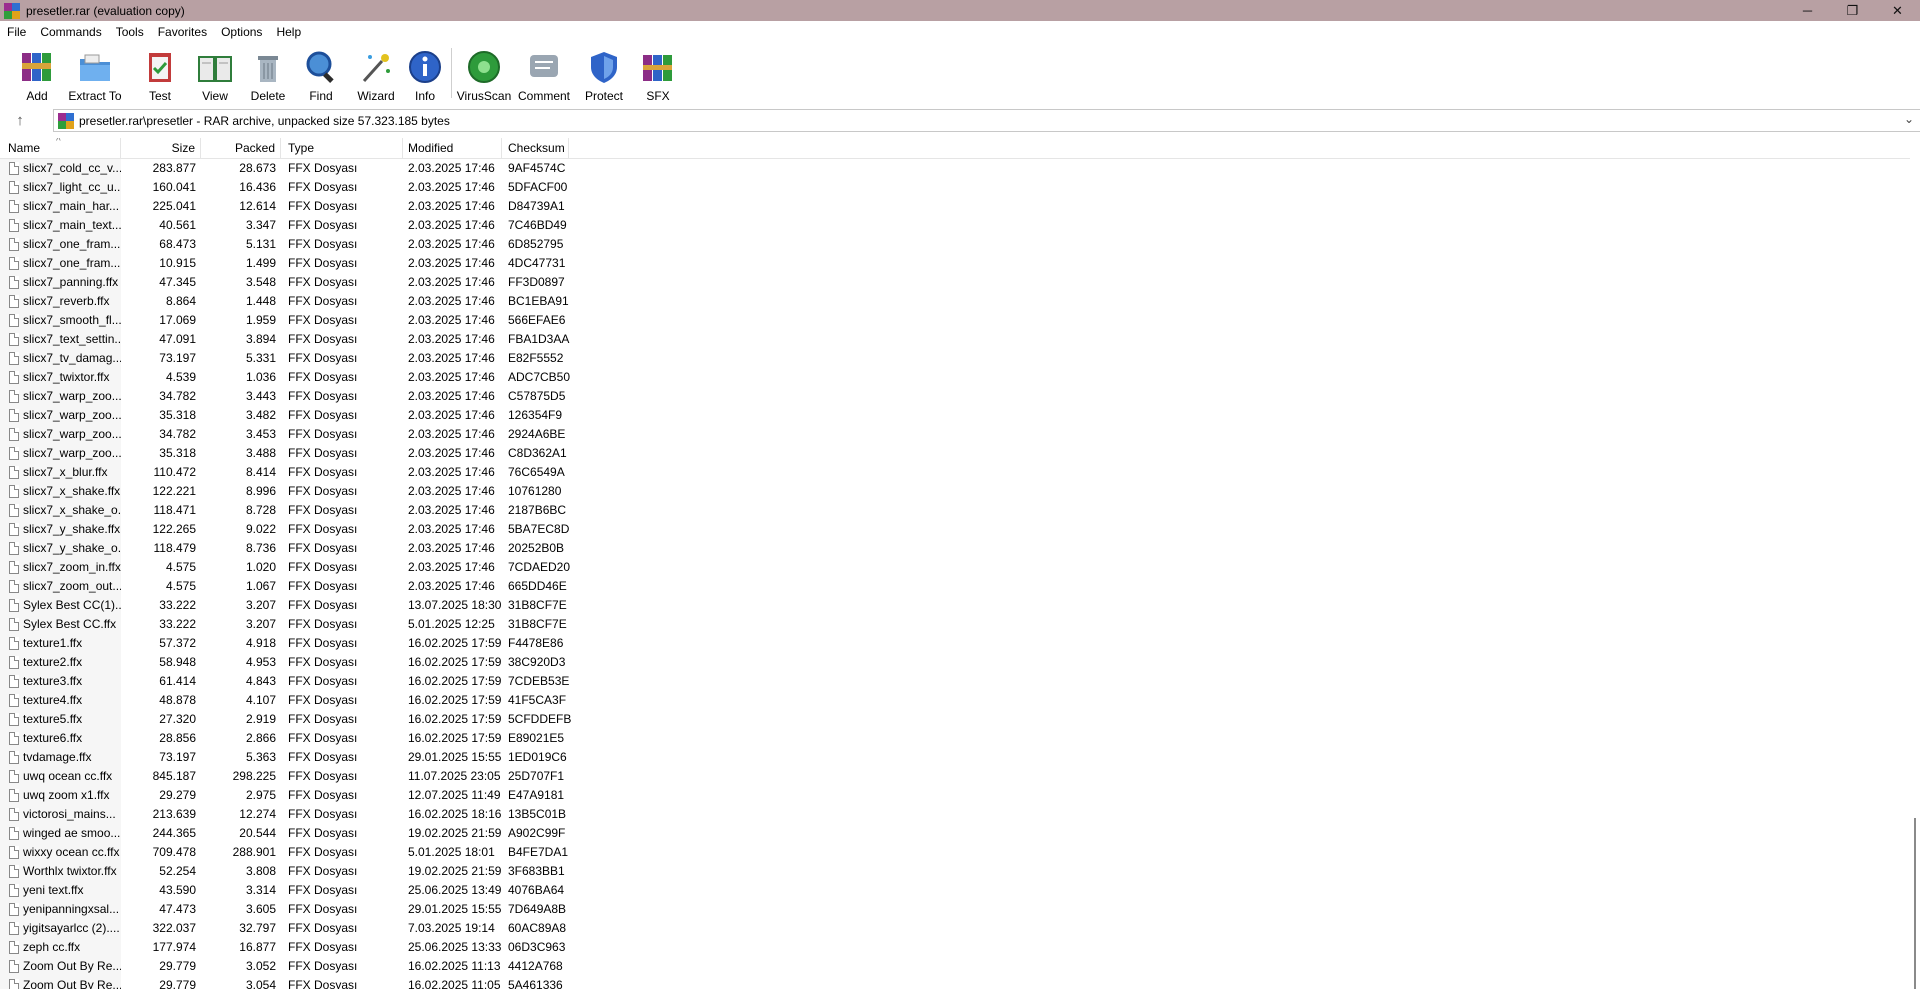  What do you see at coordinates (539, 529) in the screenshot?
I see `file-checksum: 5BA7EC8D` at bounding box center [539, 529].